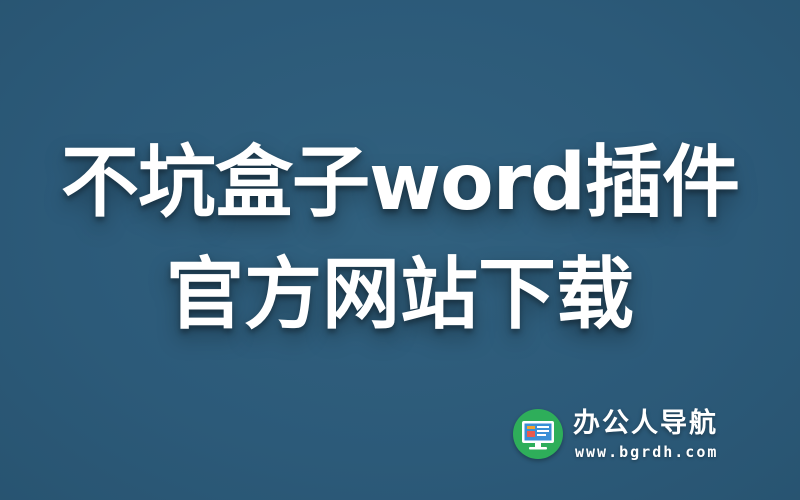 This screenshot has height=500, width=800. Describe the element at coordinates (399, 295) in the screenshot. I see `headline-line-2: 官方网站下载` at that location.